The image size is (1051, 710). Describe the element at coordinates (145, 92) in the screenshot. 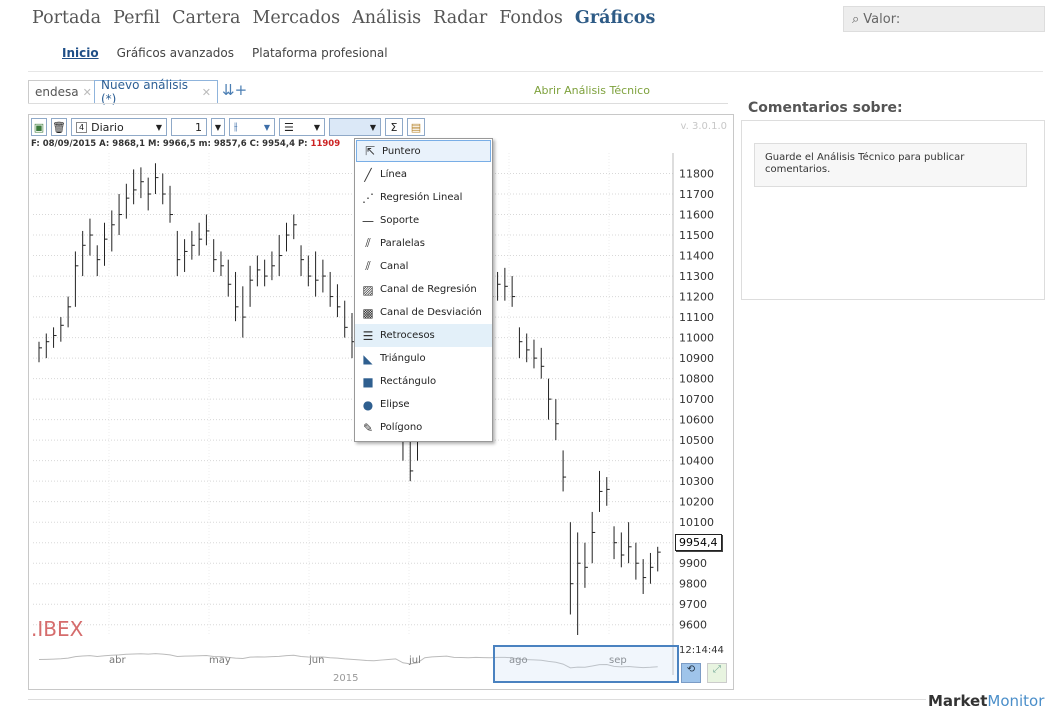

I see `tab-label: Nuevo análisis (*)` at that location.